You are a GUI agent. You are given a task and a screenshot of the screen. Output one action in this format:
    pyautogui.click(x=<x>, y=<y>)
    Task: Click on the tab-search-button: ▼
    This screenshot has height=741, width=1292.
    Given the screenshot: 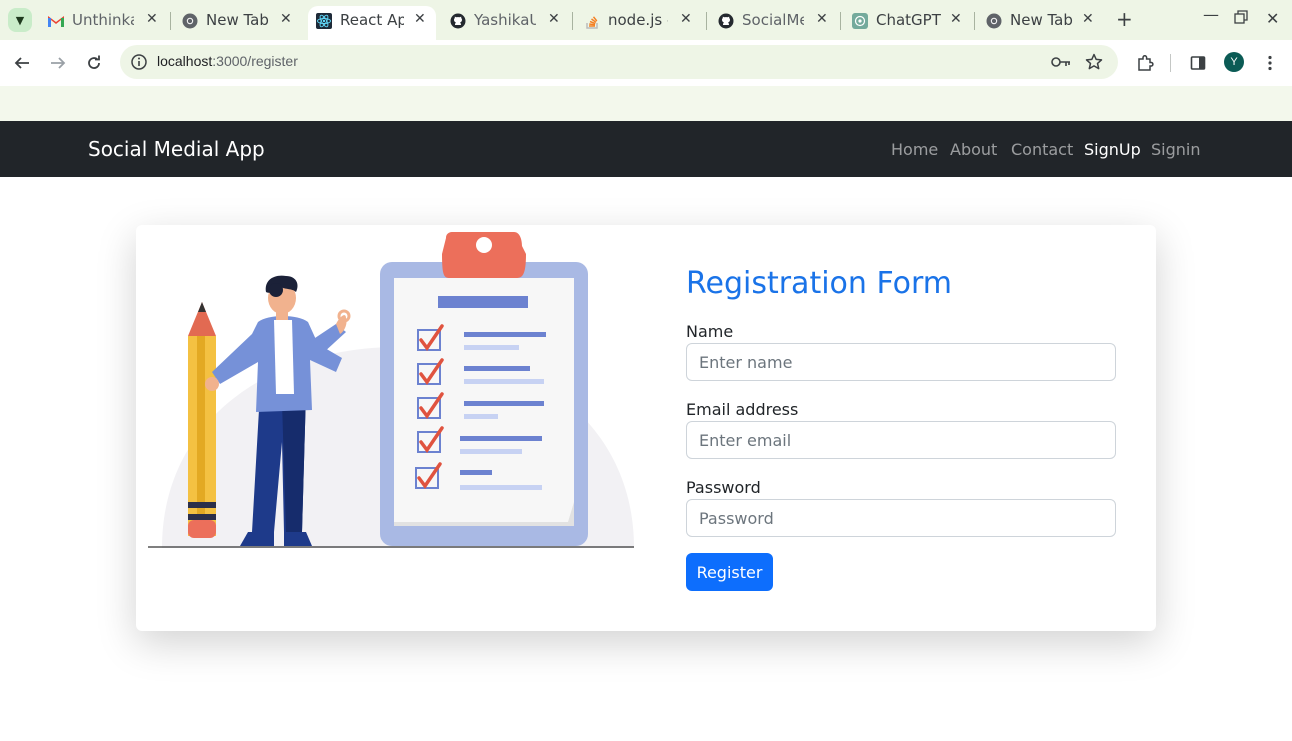 What is the action you would take?
    pyautogui.click(x=20, y=20)
    